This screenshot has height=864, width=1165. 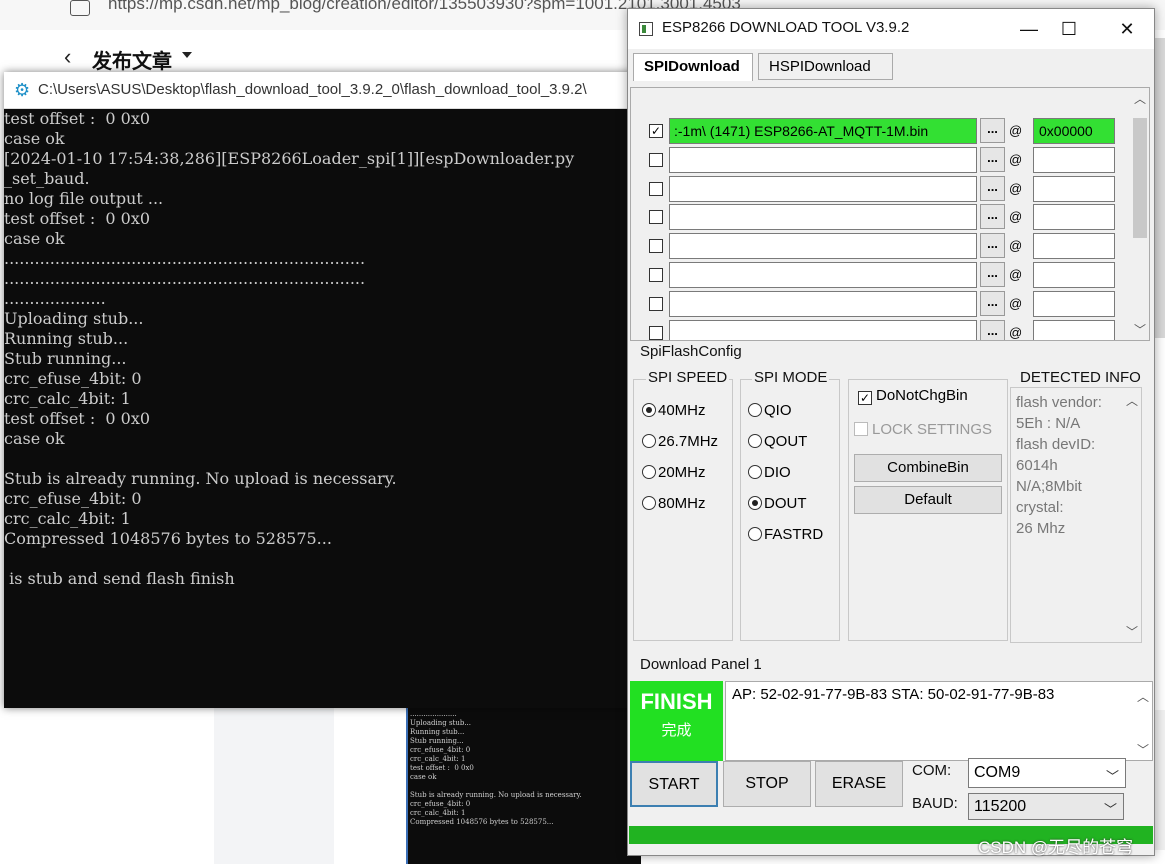 I want to click on baud-select: 115200 ﹀, so click(x=1046, y=806).